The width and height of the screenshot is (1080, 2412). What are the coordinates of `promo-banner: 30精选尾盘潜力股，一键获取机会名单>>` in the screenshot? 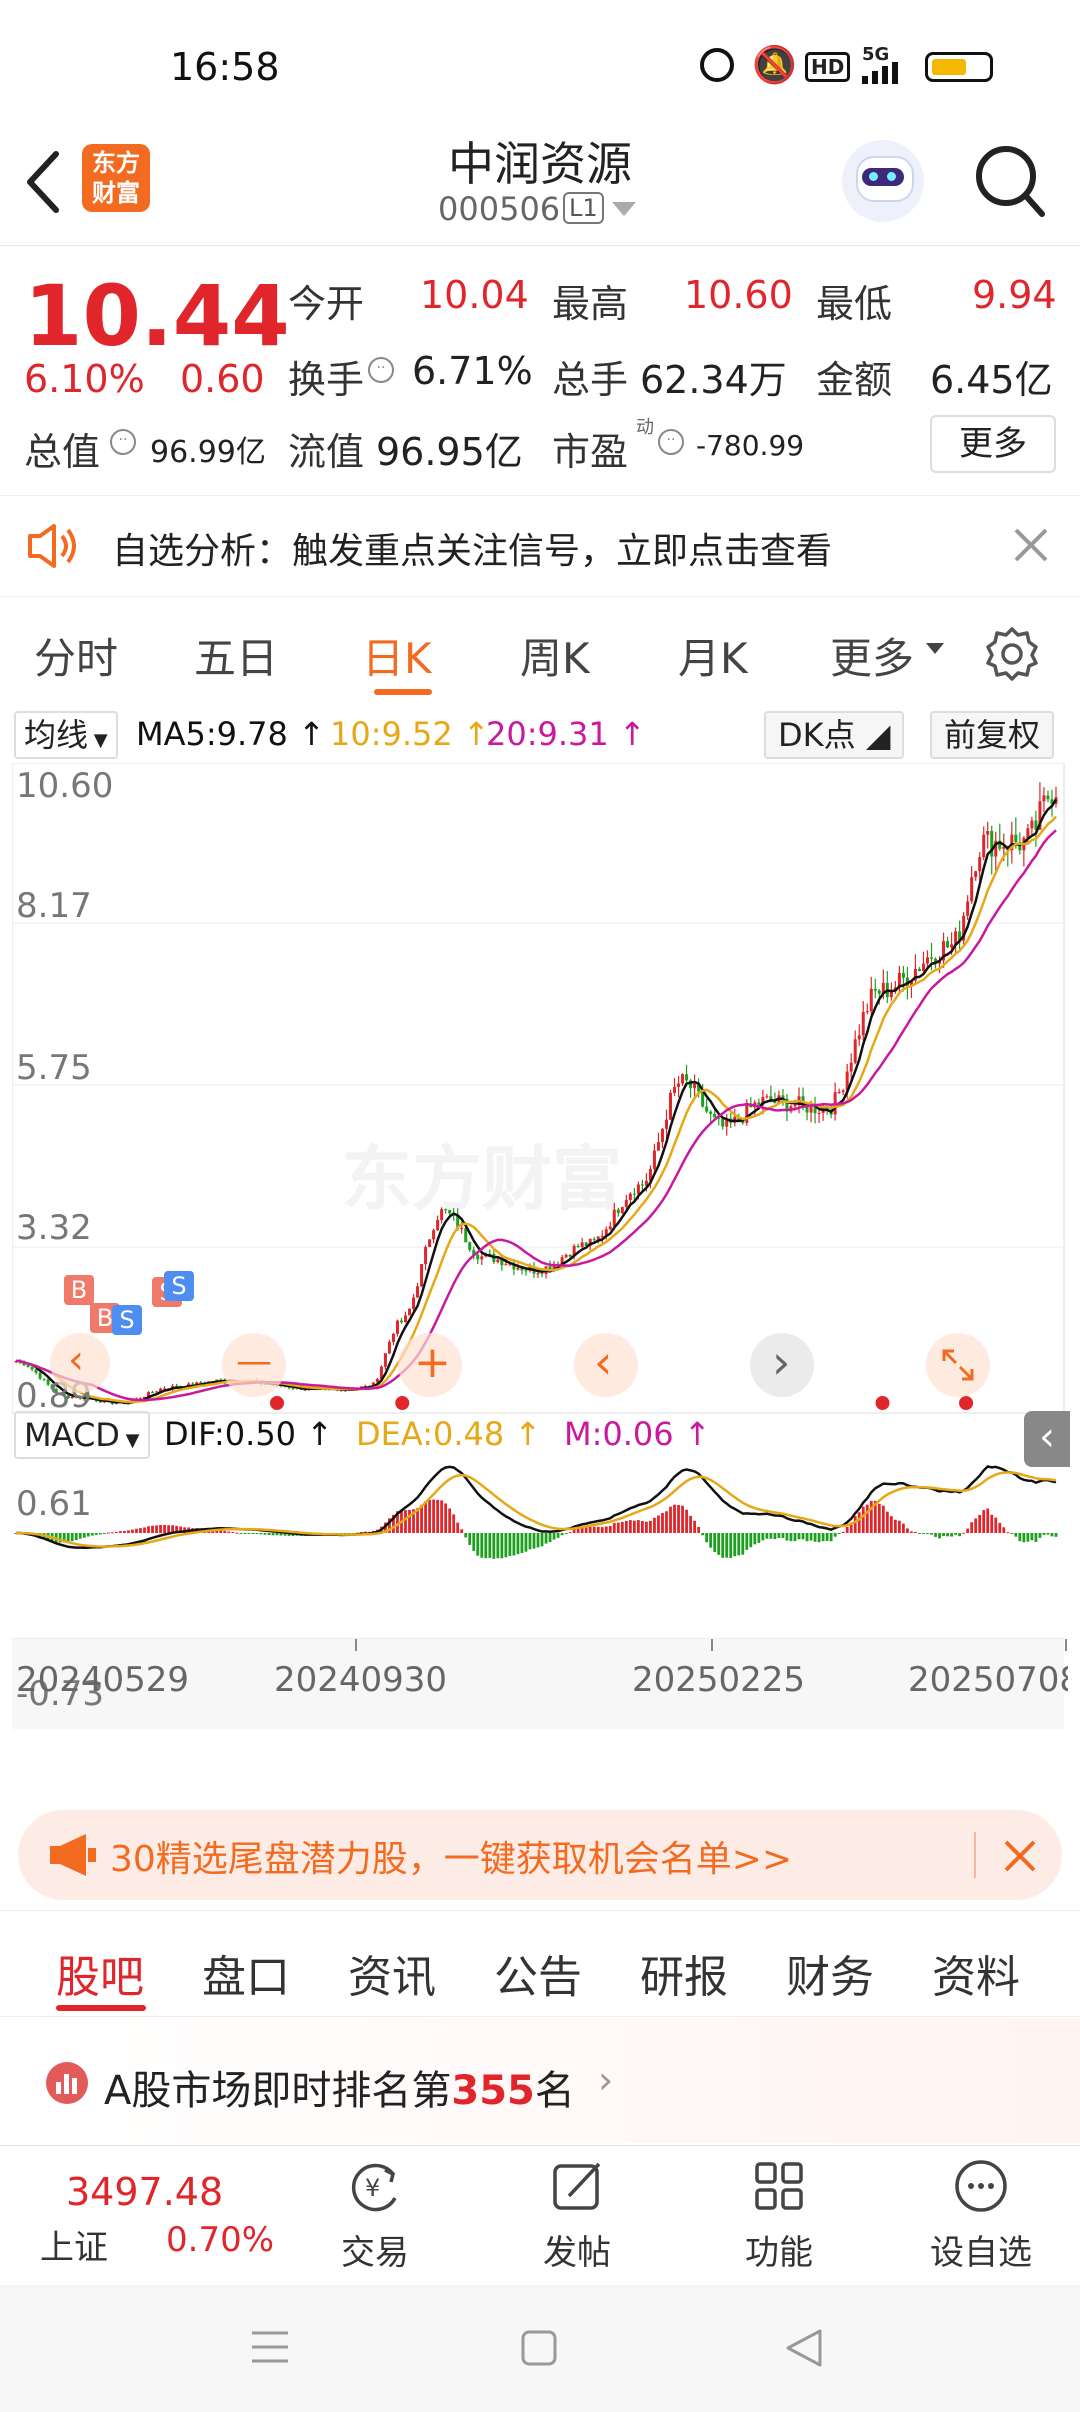 It's located at (540, 1855).